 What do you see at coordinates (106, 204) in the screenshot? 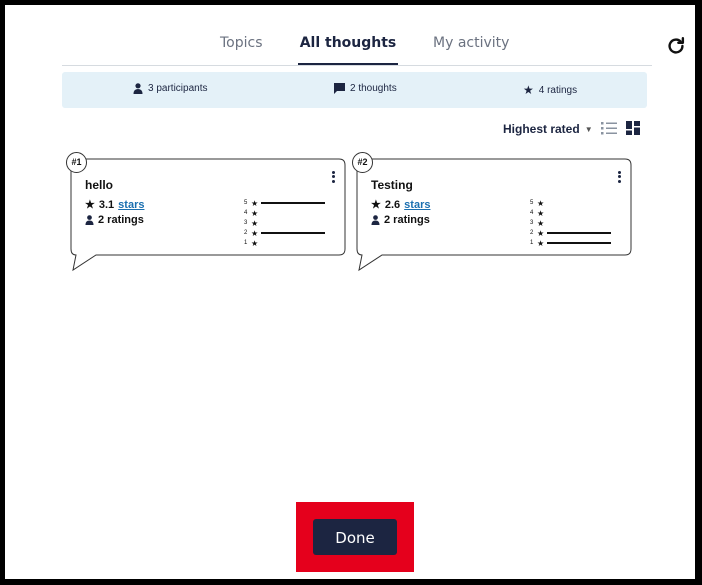
I see `average-value: 3.1` at bounding box center [106, 204].